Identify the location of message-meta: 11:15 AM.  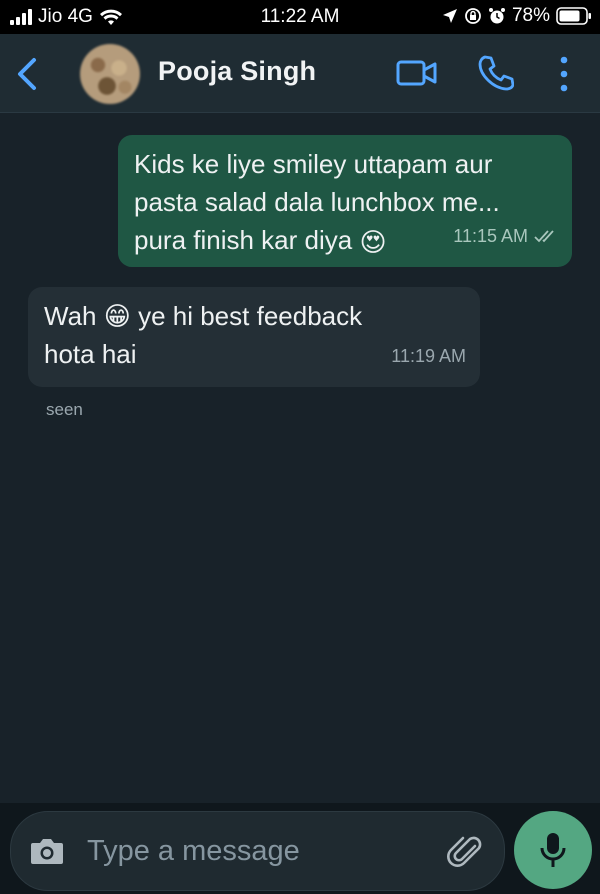
(505, 236).